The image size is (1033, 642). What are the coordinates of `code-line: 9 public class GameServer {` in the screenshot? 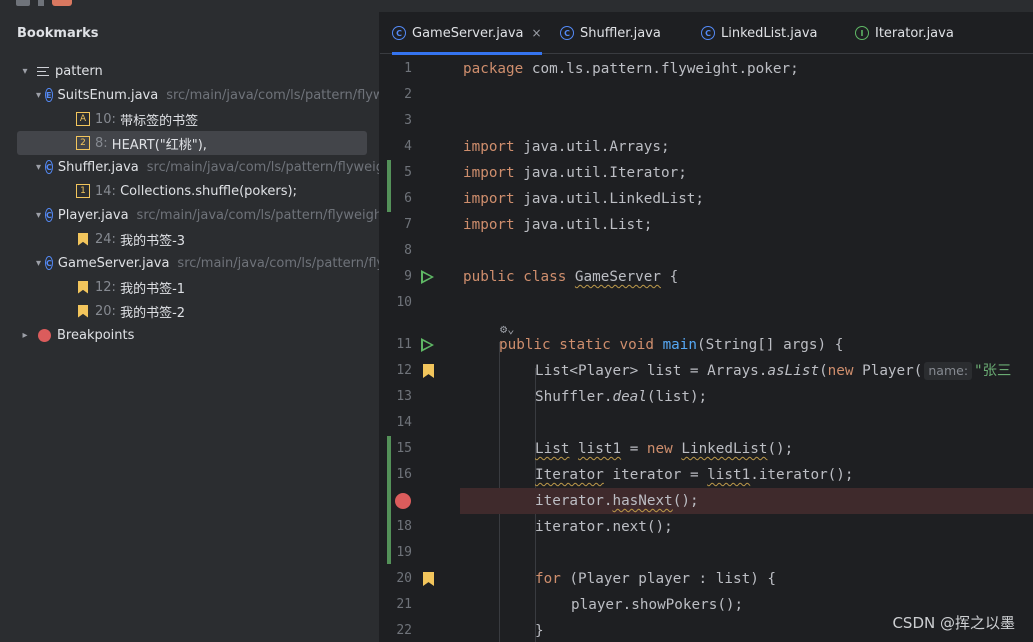 It's located at (706, 277).